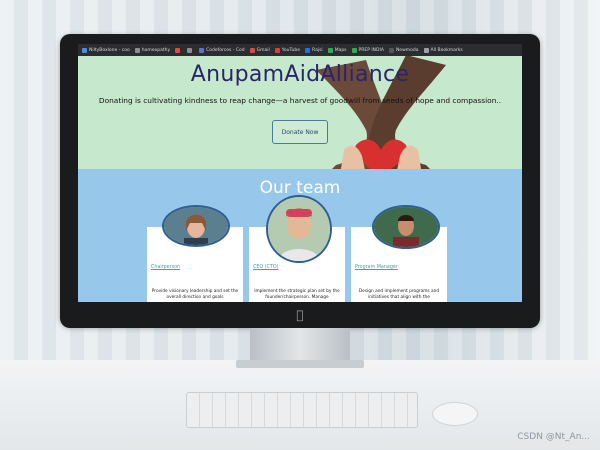 The height and width of the screenshot is (450, 600). Describe the element at coordinates (265, 267) in the screenshot. I see `team-member-role: CEO (CTO)` at that location.